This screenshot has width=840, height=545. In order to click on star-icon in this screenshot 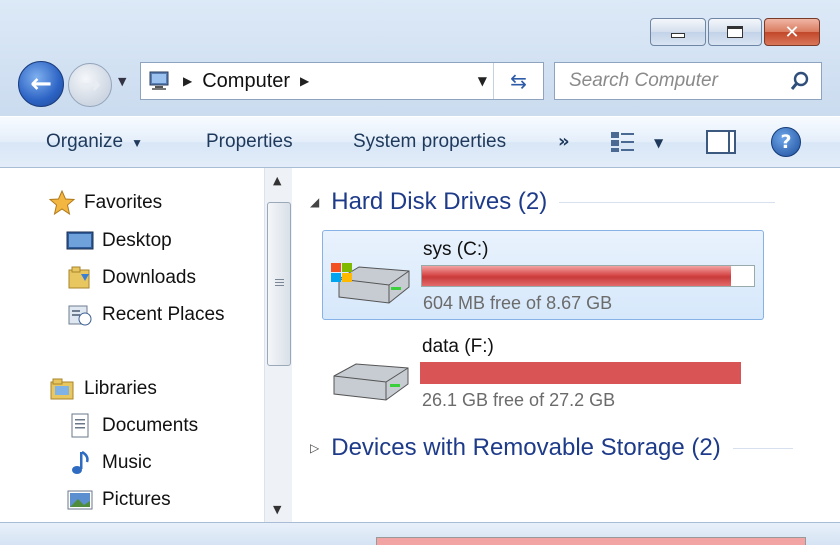, I will do `click(62, 203)`.